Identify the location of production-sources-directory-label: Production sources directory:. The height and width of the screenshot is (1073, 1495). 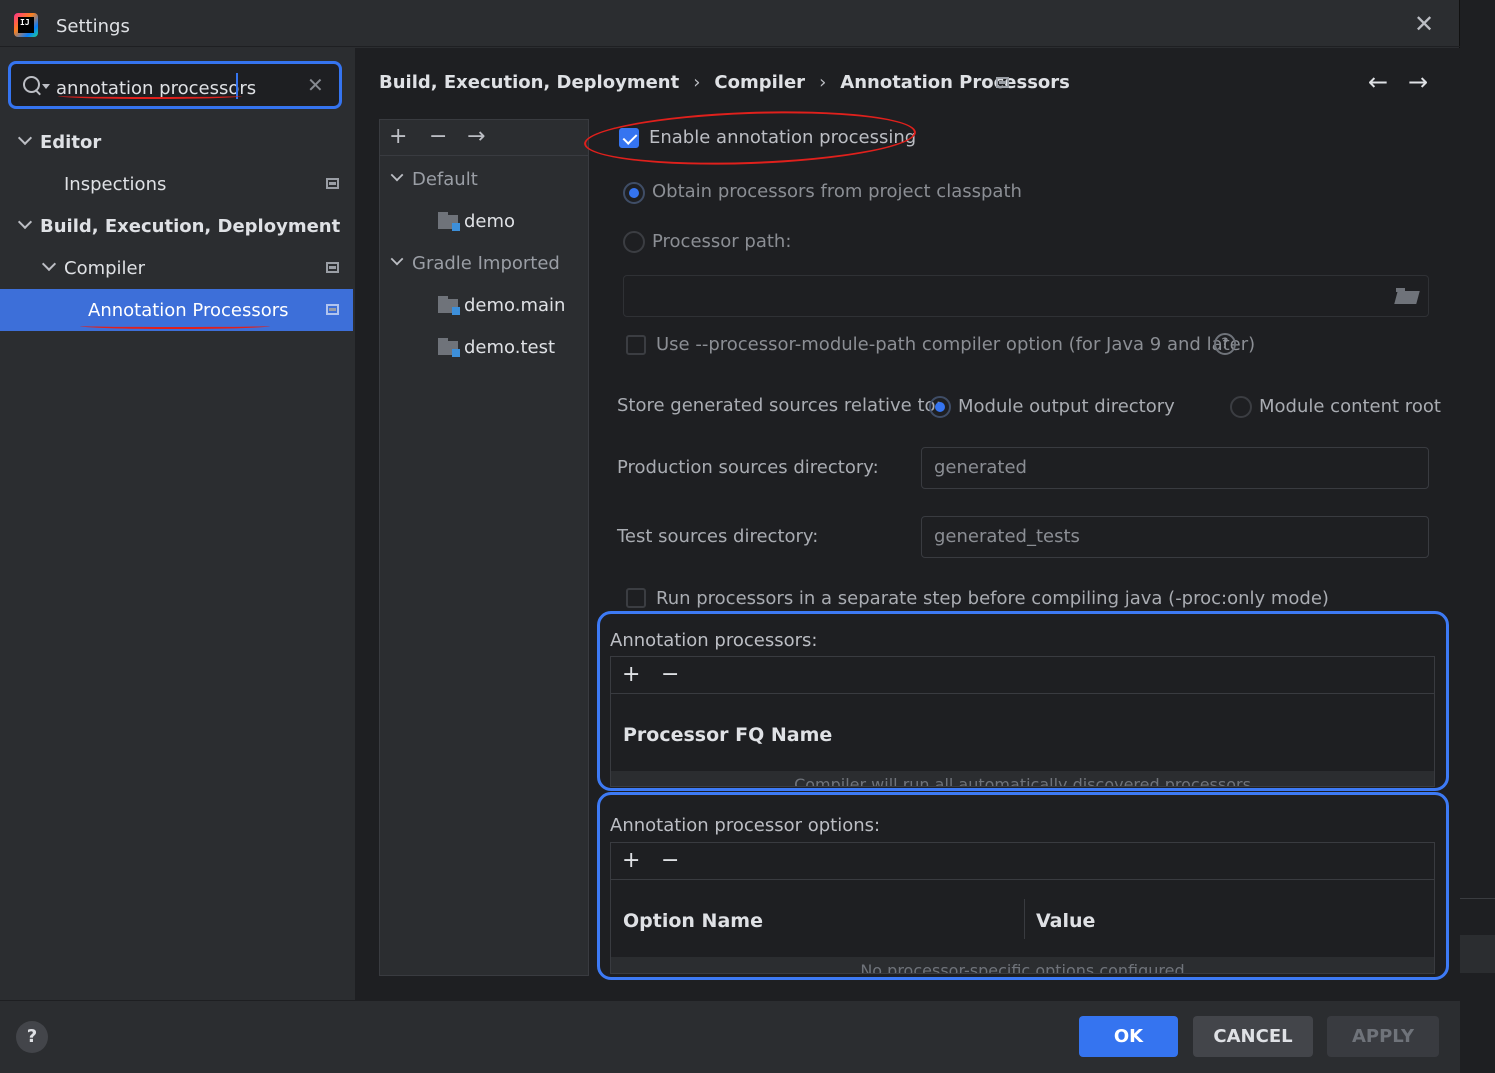
(748, 467).